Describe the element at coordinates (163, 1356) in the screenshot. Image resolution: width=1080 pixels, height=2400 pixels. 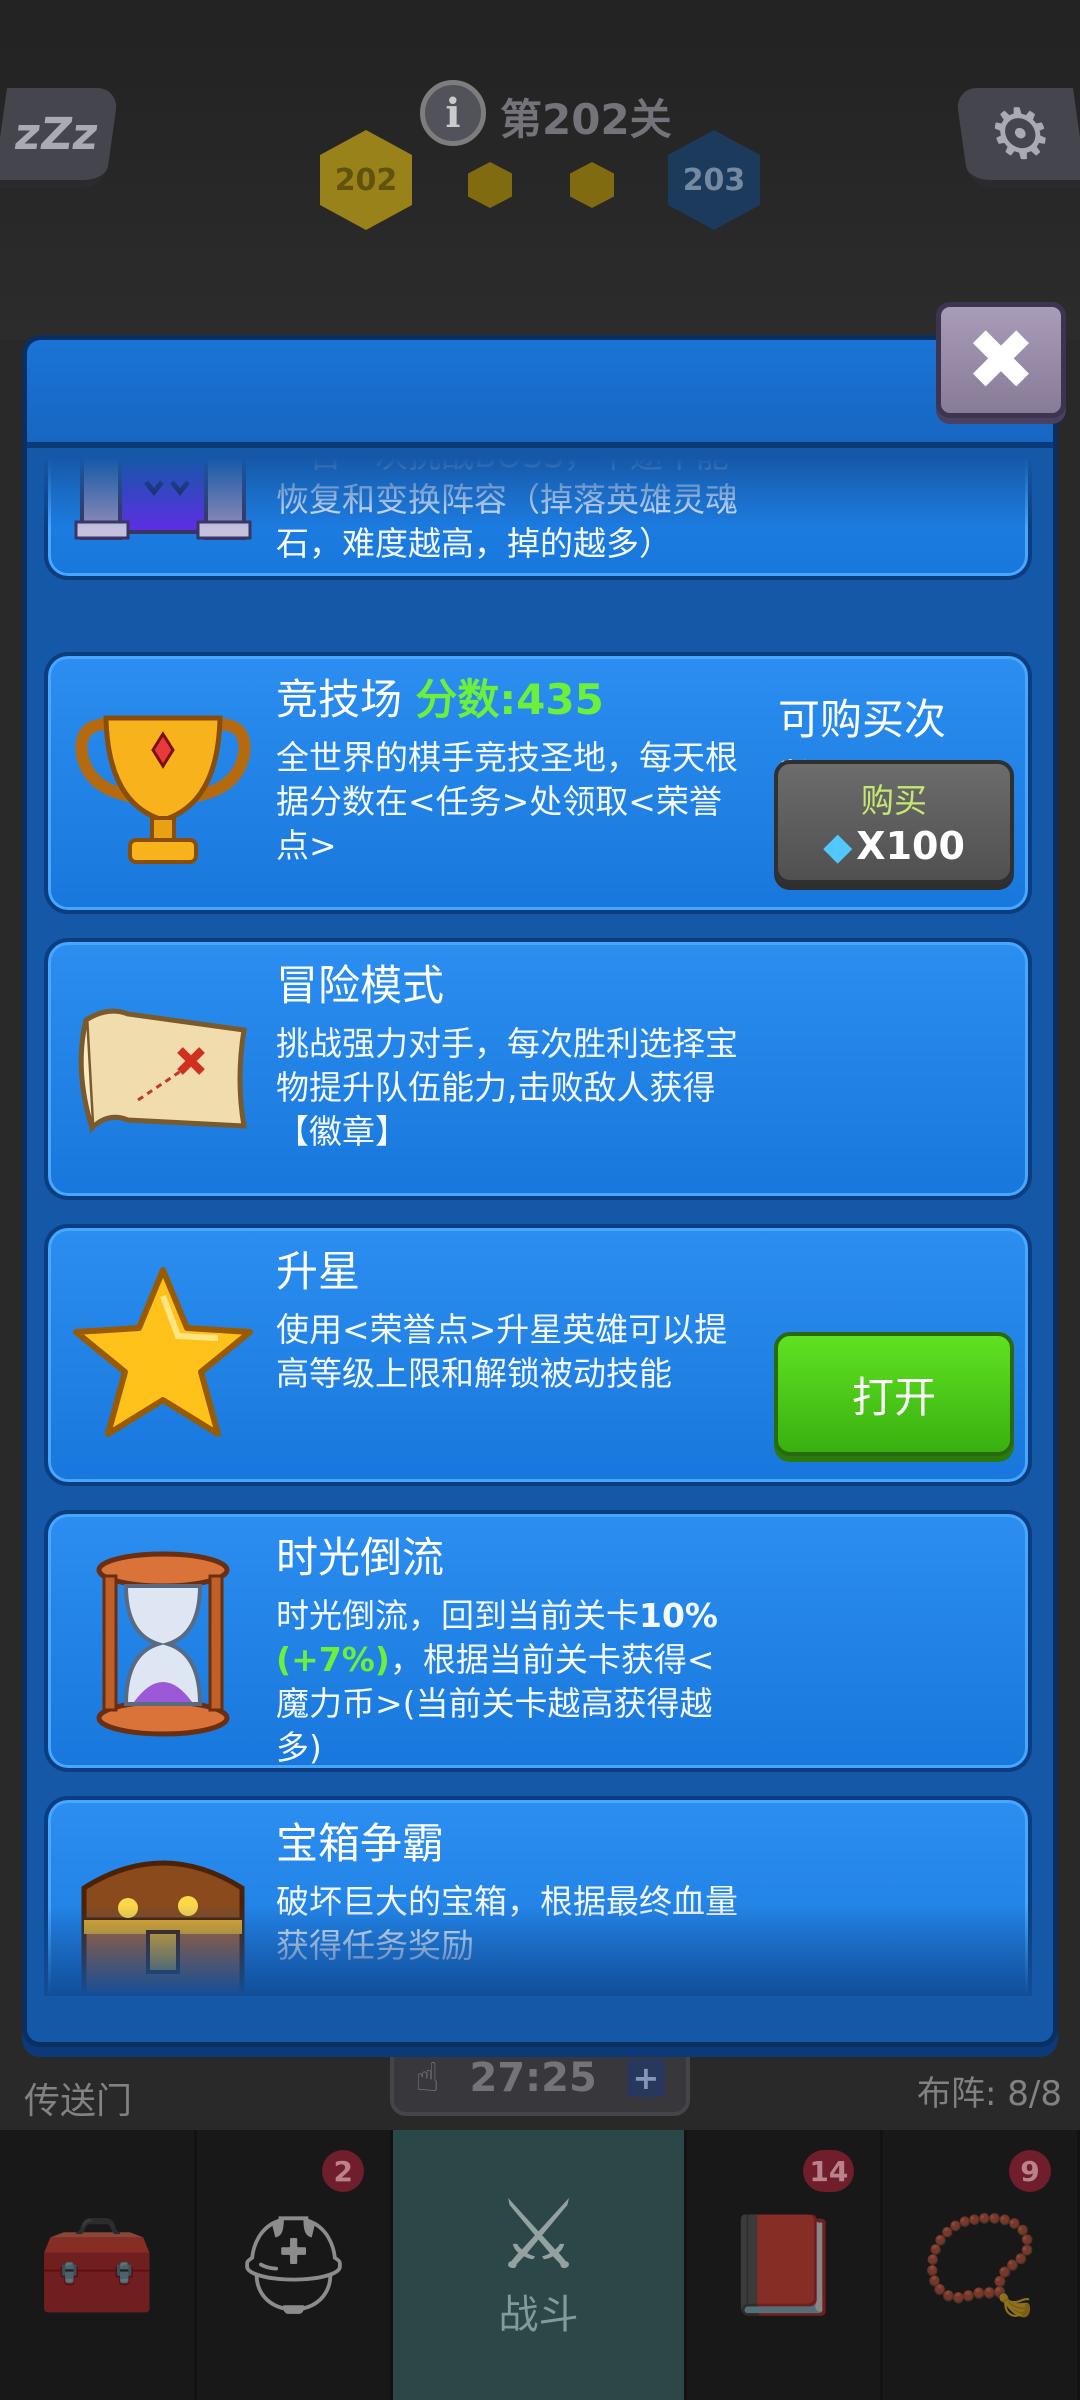
I see `star-icon` at that location.